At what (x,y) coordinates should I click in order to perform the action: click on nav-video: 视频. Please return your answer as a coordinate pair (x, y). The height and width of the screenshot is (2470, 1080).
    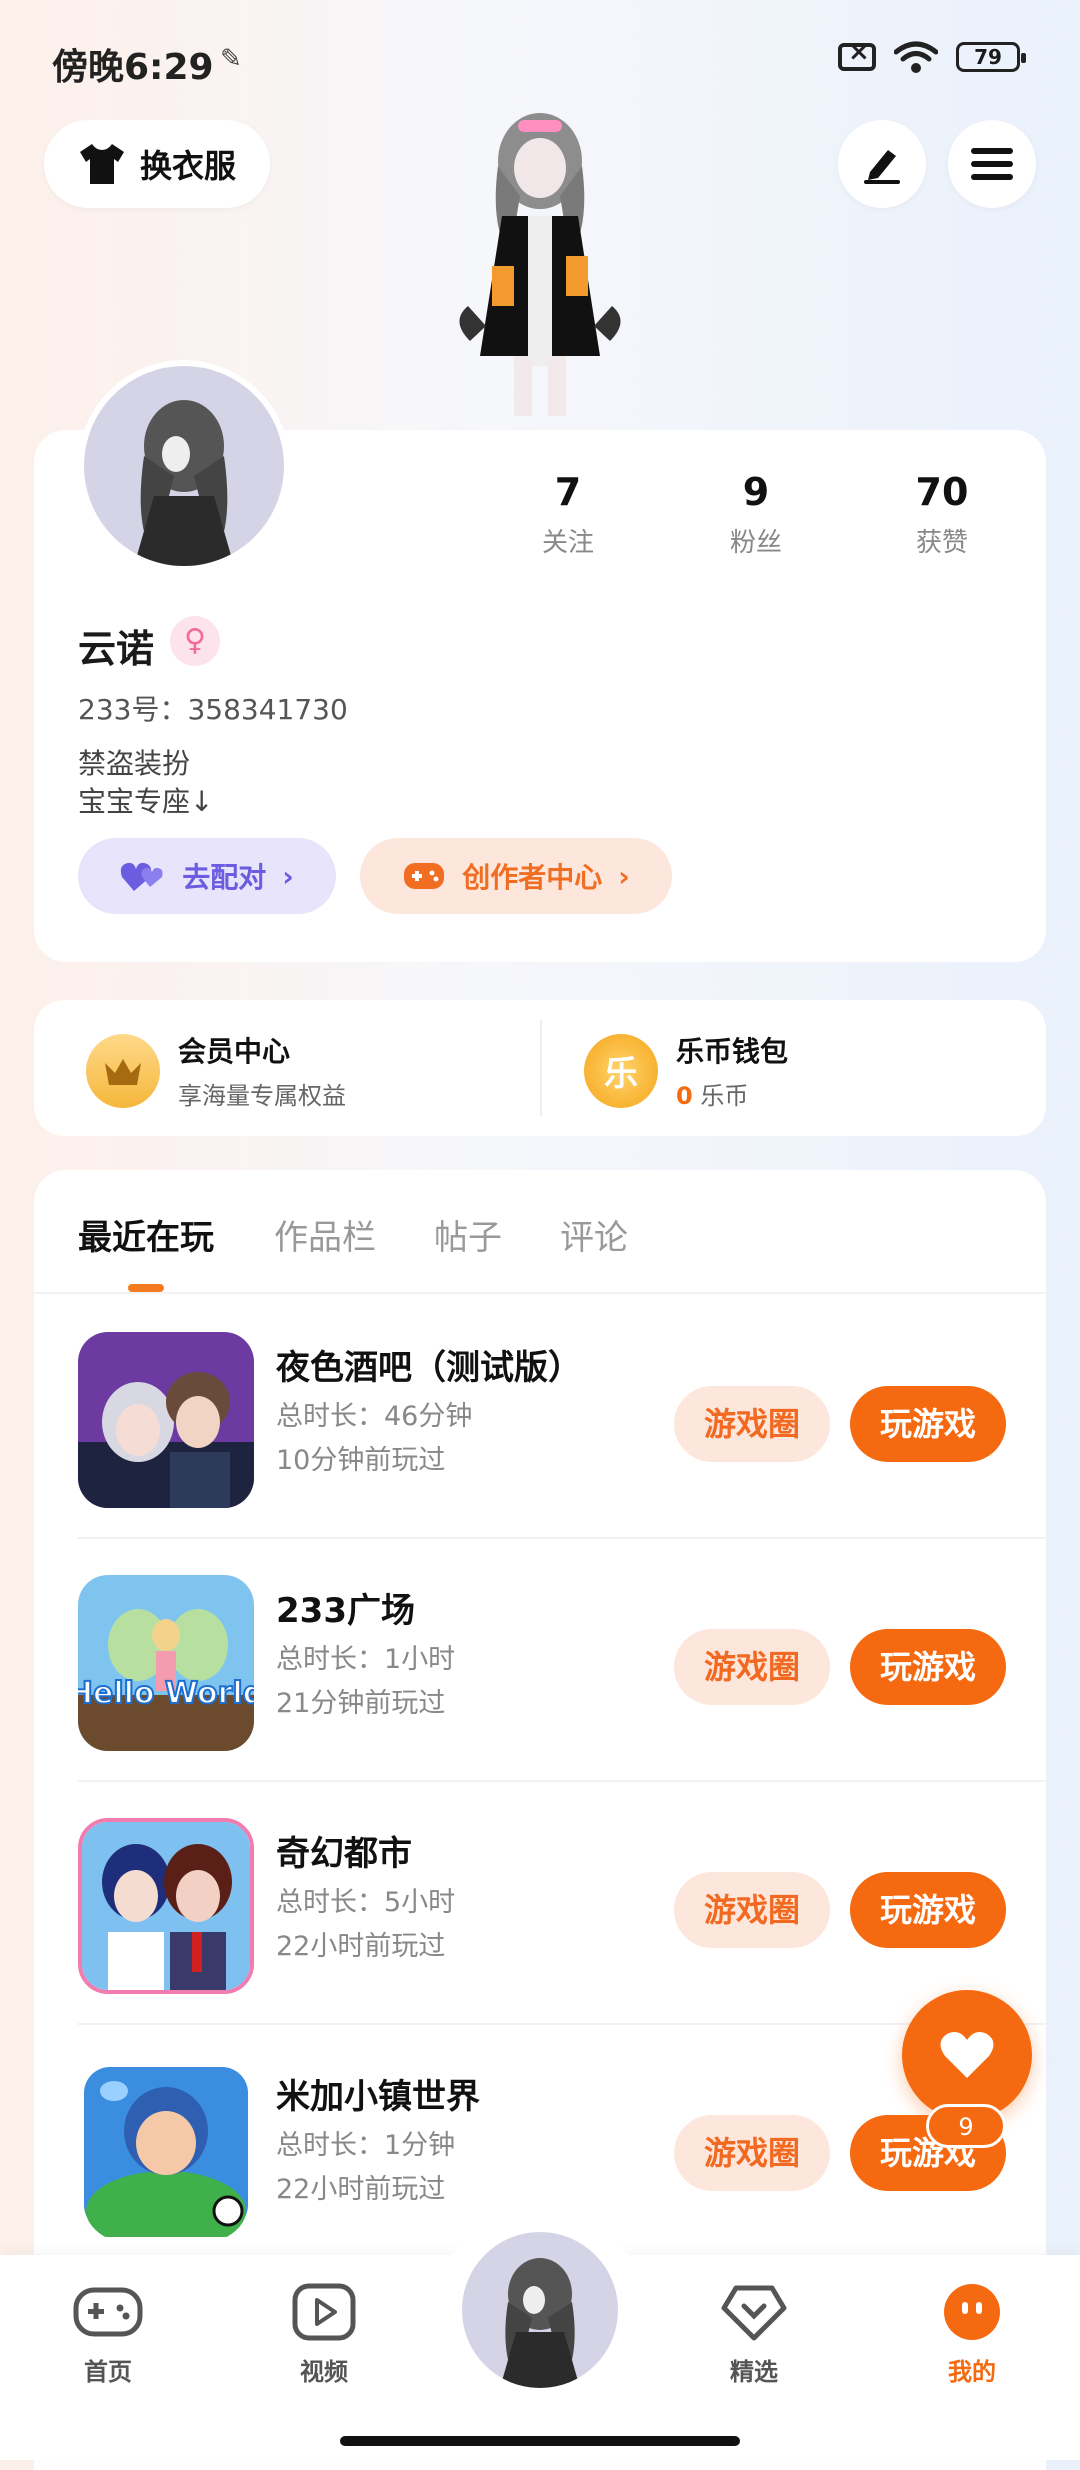
    Looking at the image, I should click on (324, 2334).